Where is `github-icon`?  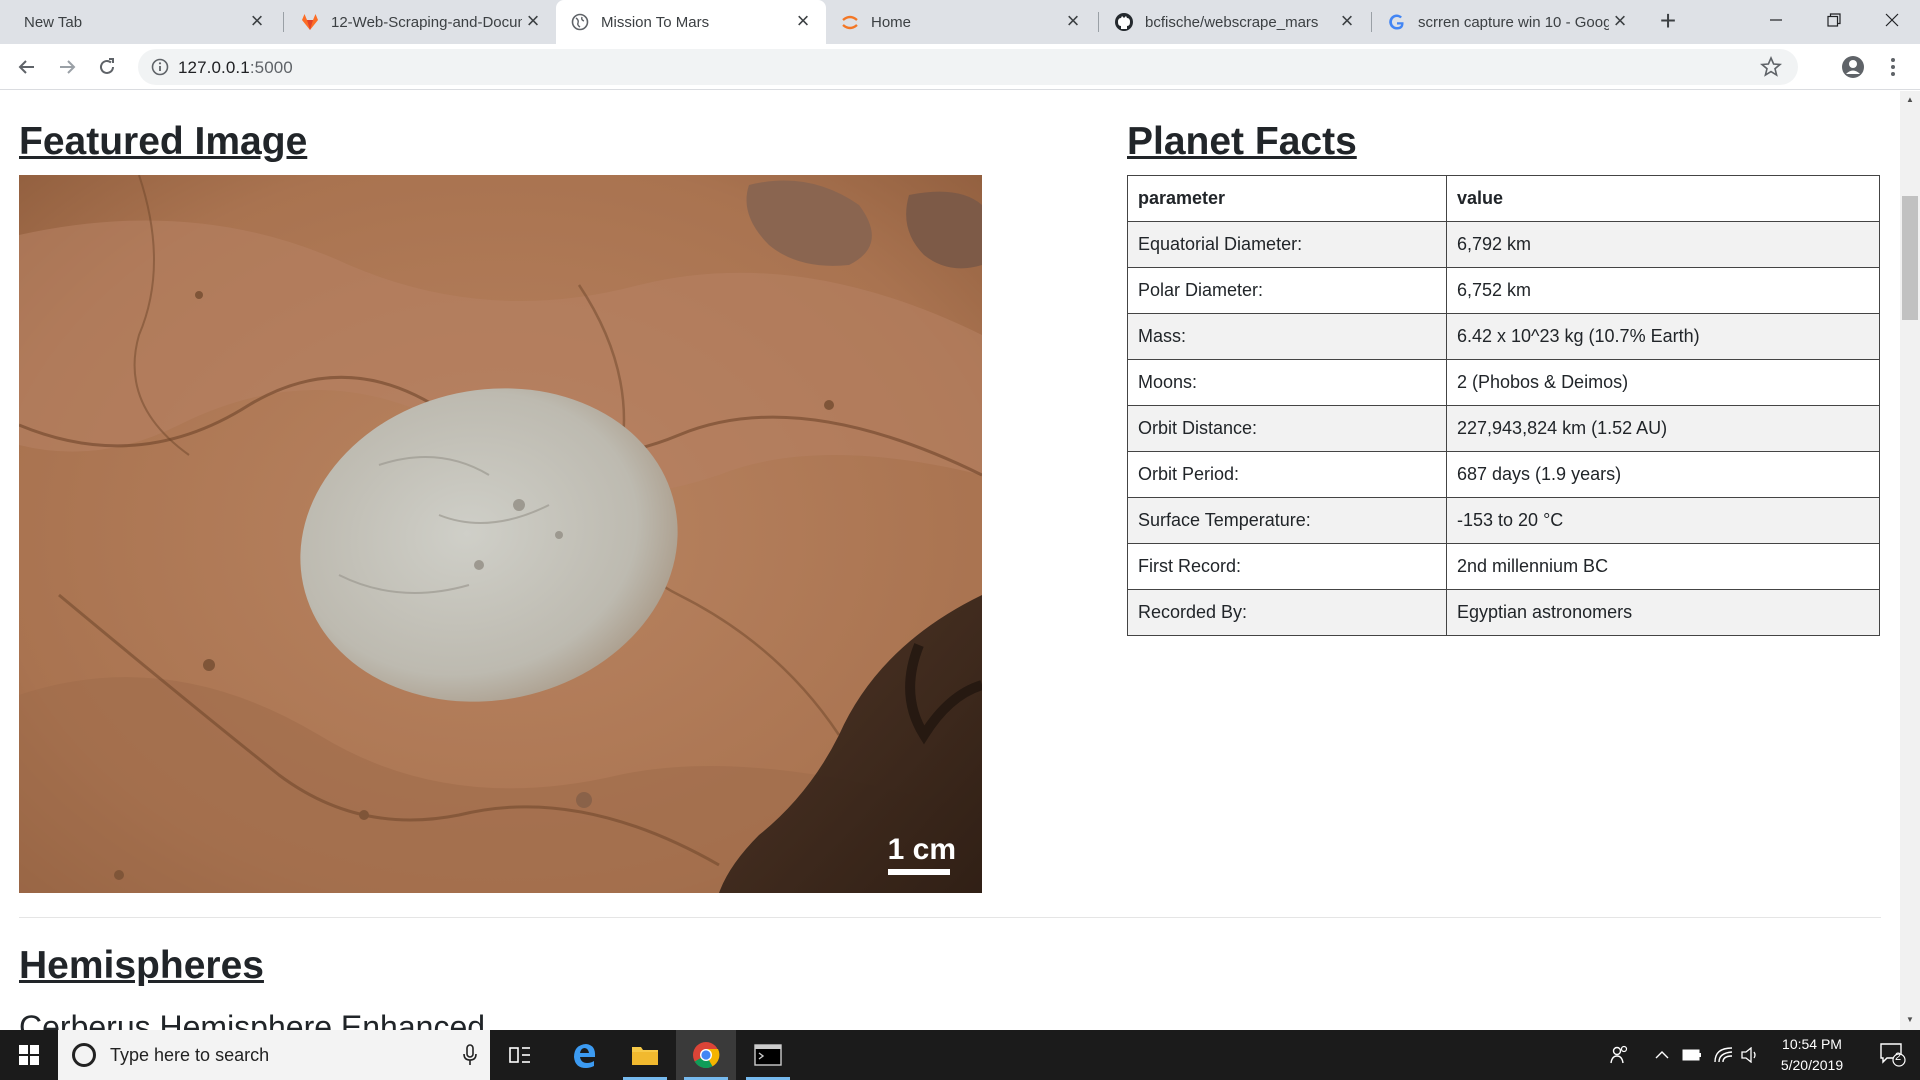 github-icon is located at coordinates (1124, 22).